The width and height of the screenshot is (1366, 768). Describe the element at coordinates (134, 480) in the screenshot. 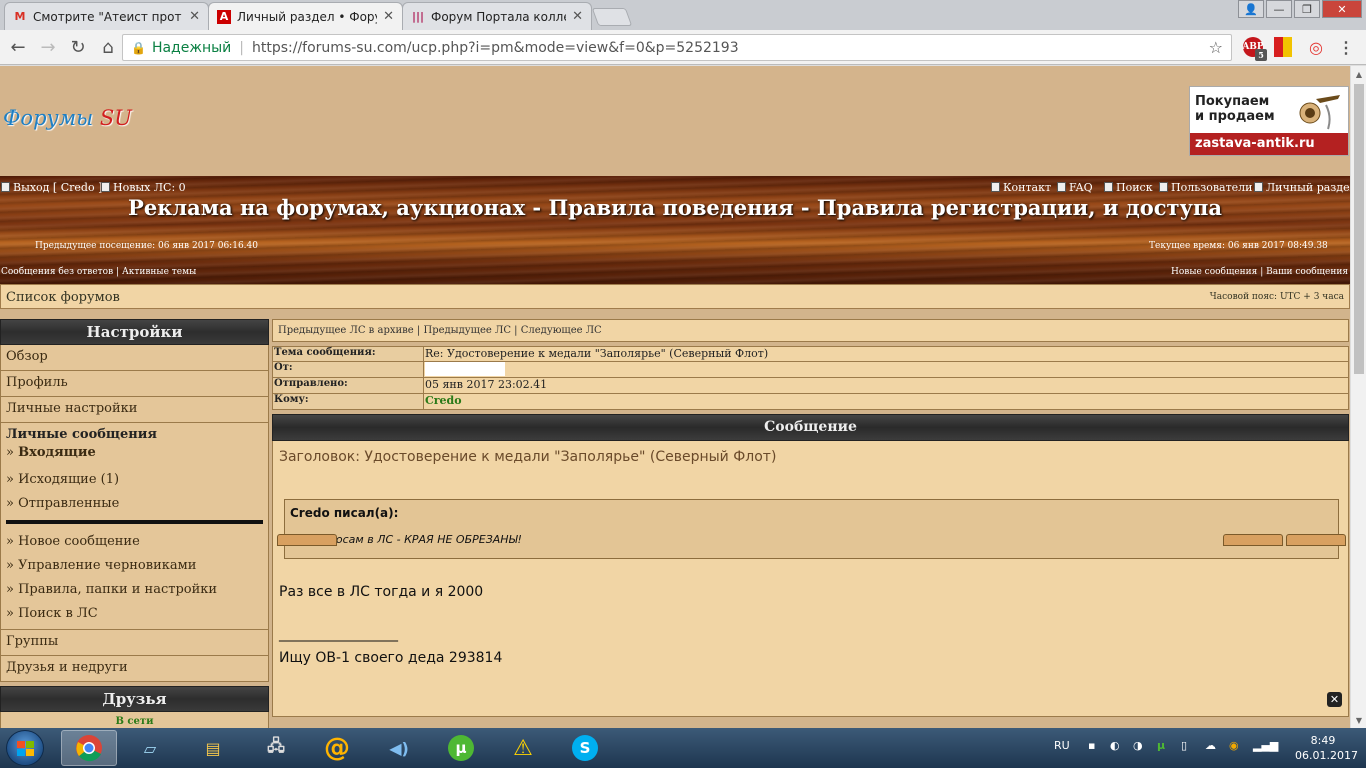

I see `sidebar-item-outbox: » Исходящие (1)` at that location.